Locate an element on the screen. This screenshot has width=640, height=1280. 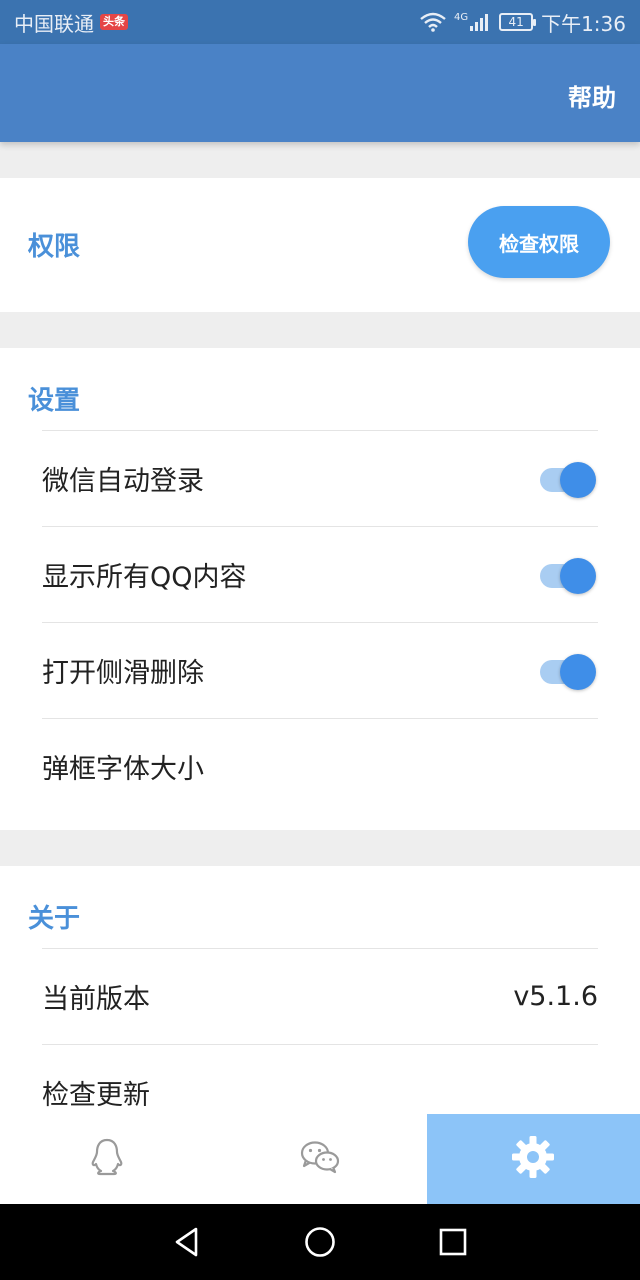
news-badge: 头条 is located at coordinates (114, 22).